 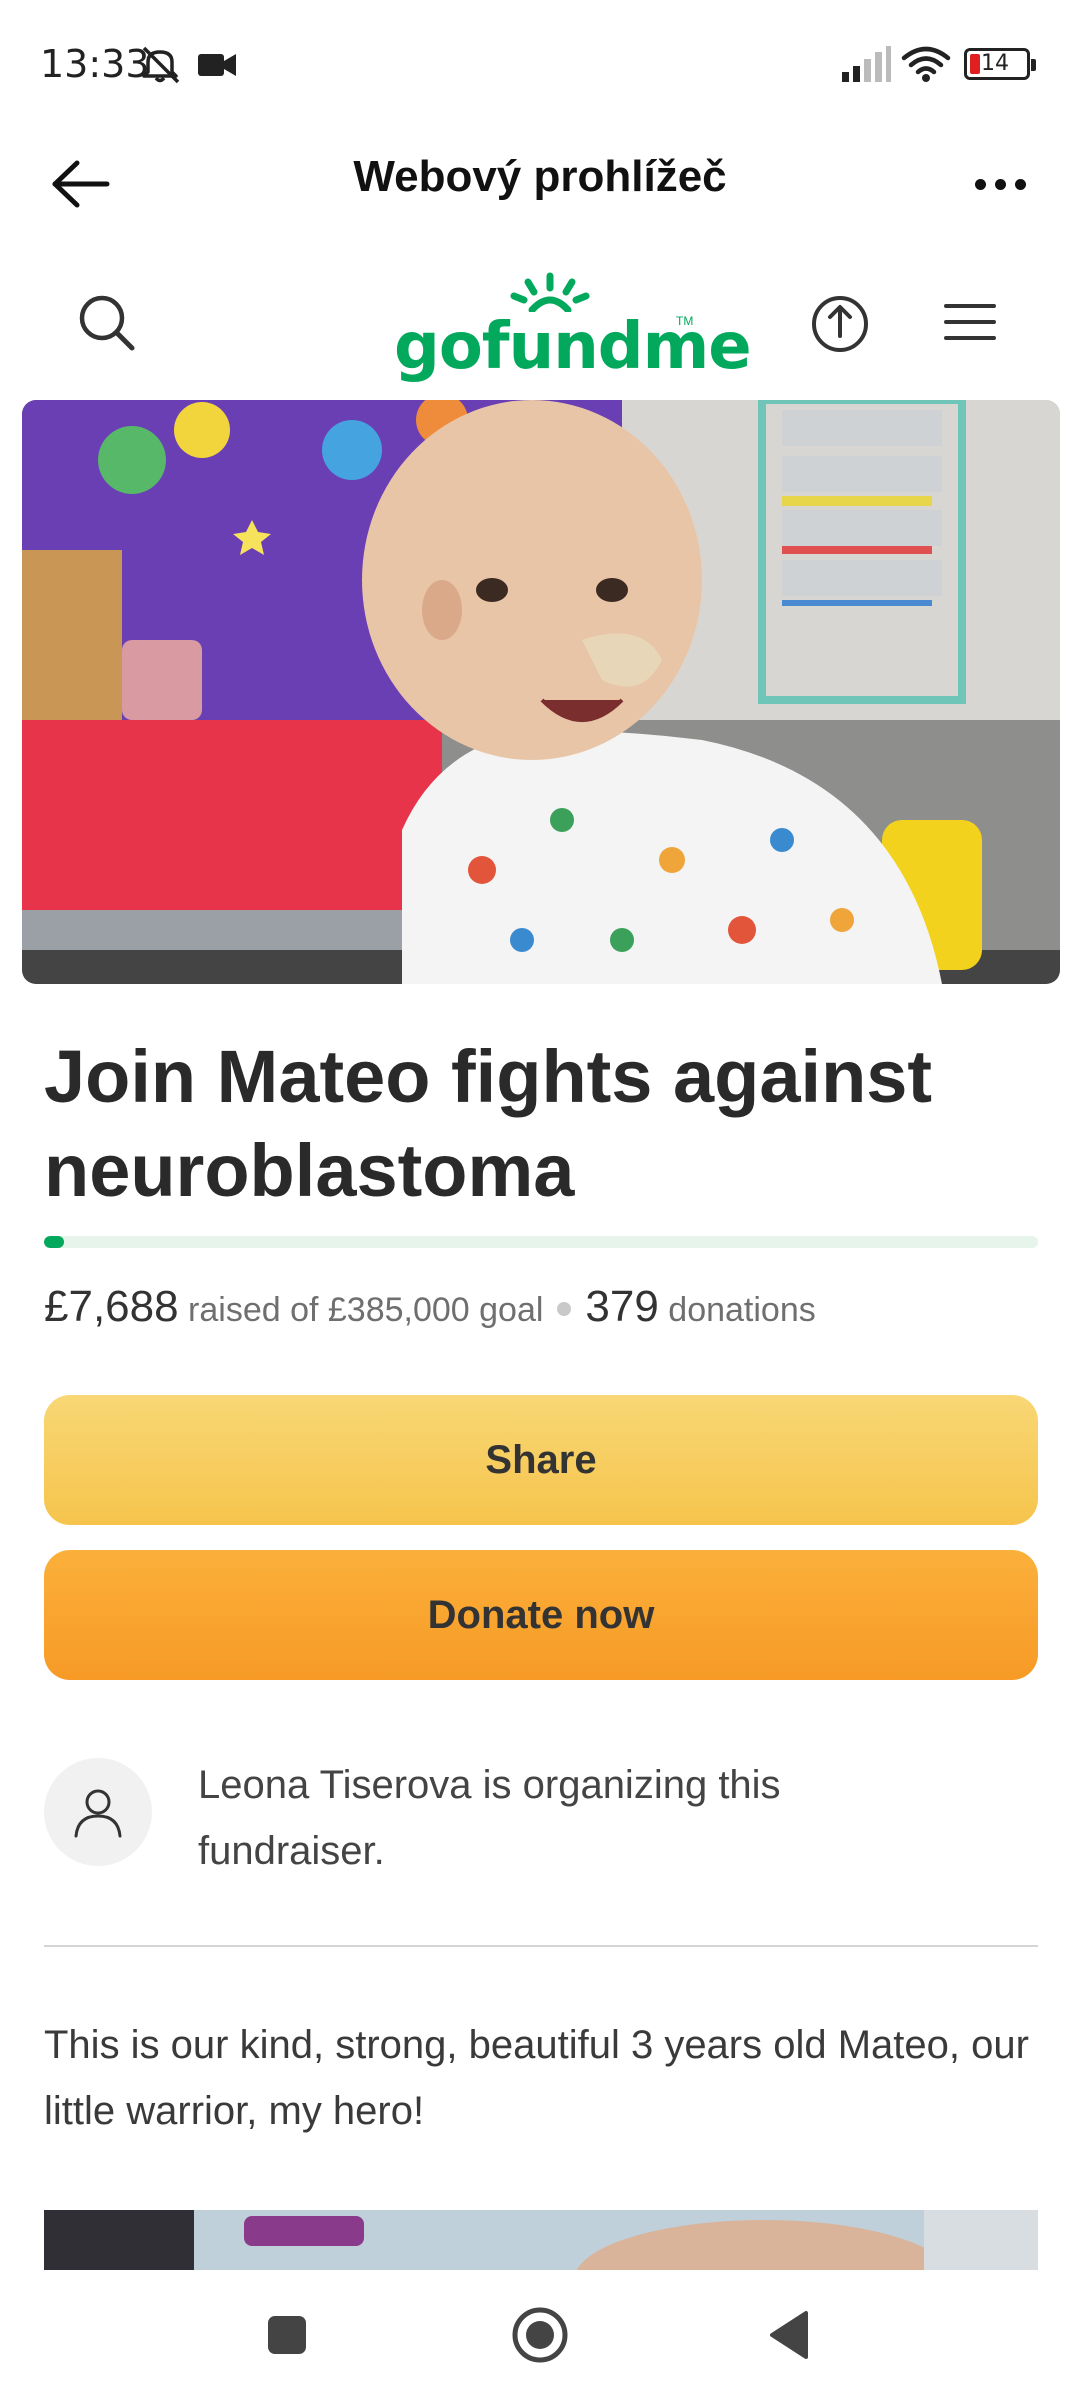 I want to click on wifi-icon, so click(x=926, y=64).